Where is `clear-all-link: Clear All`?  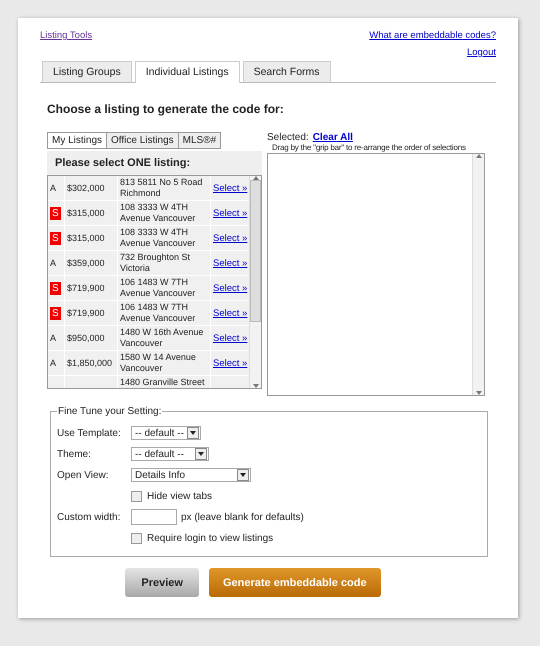 clear-all-link: Clear All is located at coordinates (332, 137).